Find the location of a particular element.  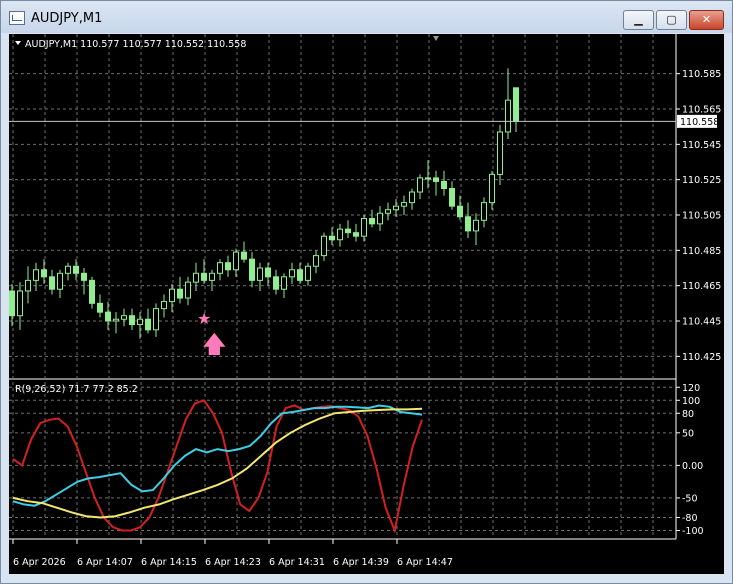

title-bar: AUDJPY,M1 ▁ ▢ ✕ is located at coordinates (366, 17).